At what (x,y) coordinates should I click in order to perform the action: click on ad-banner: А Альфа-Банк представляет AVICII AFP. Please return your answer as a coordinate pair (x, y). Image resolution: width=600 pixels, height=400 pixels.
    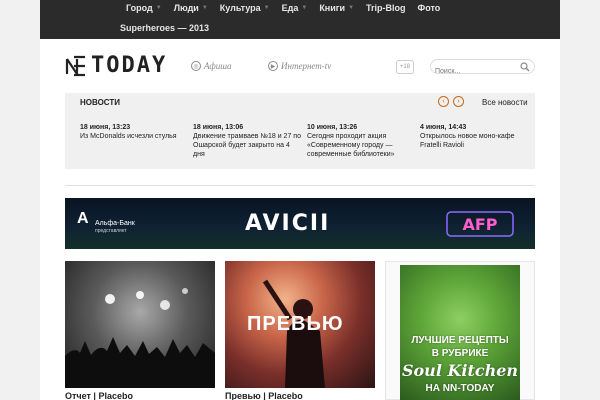
    Looking at the image, I should click on (300, 223).